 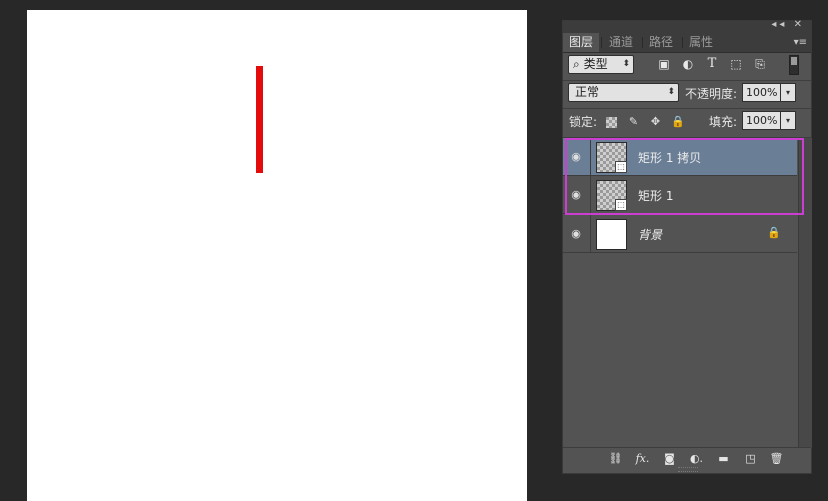 I want to click on blend-row: 正常 ⬍ 不透明度: 100% ▾, so click(x=687, y=94).